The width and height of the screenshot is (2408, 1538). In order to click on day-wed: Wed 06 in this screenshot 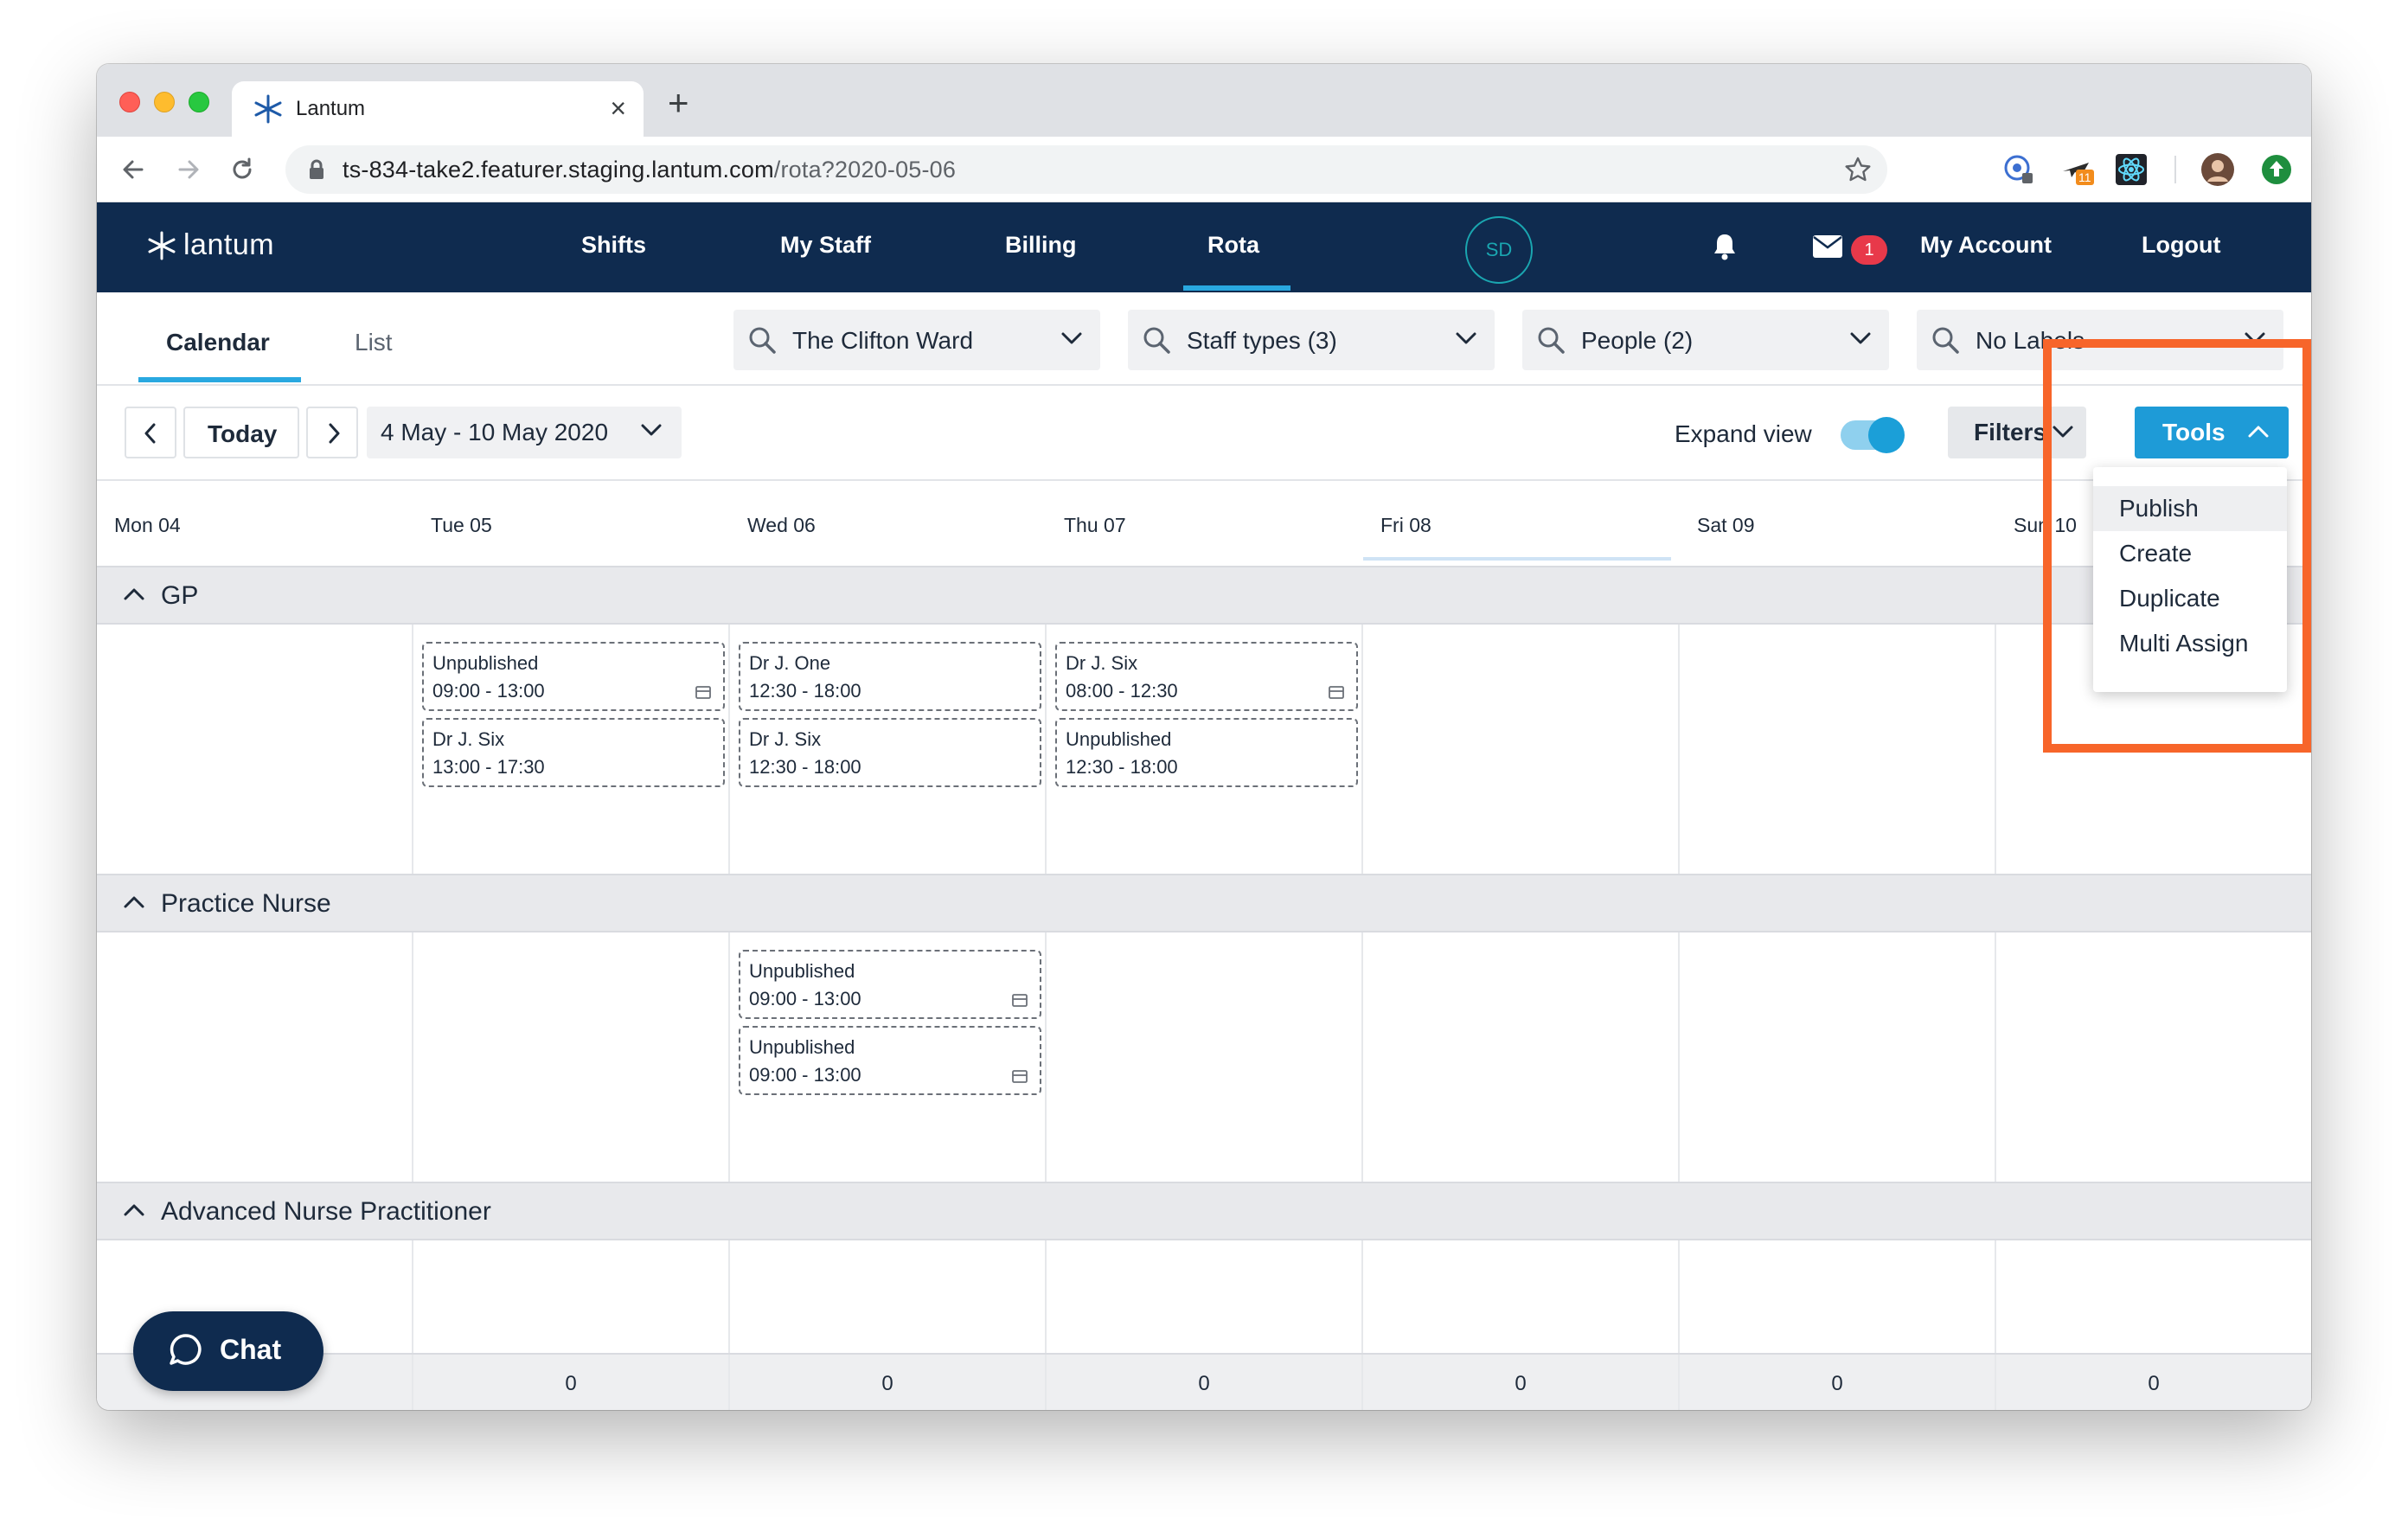, I will do `click(781, 525)`.